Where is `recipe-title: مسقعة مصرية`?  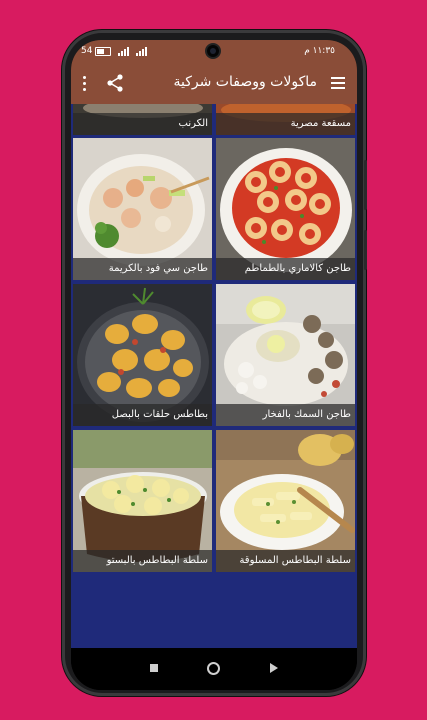
recipe-title: مسقعة مصرية is located at coordinates (285, 124).